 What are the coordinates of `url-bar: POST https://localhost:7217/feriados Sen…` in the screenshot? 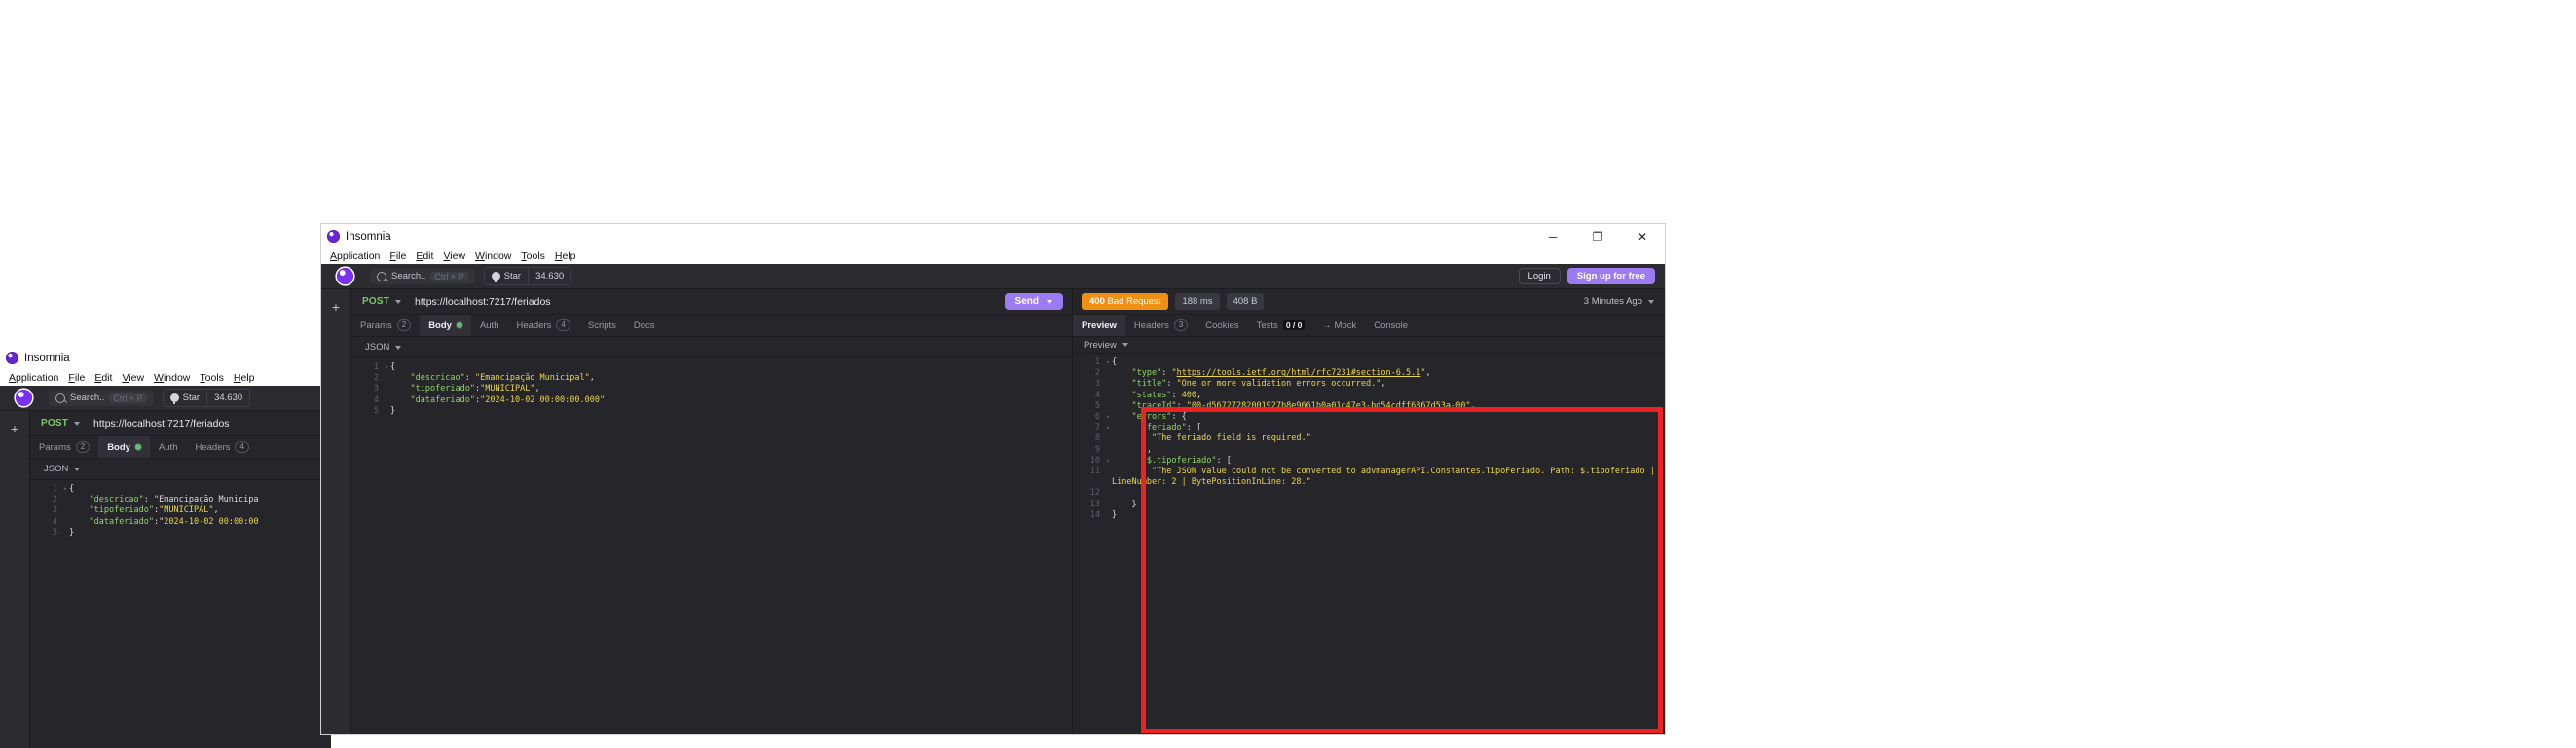 It's located at (711, 302).